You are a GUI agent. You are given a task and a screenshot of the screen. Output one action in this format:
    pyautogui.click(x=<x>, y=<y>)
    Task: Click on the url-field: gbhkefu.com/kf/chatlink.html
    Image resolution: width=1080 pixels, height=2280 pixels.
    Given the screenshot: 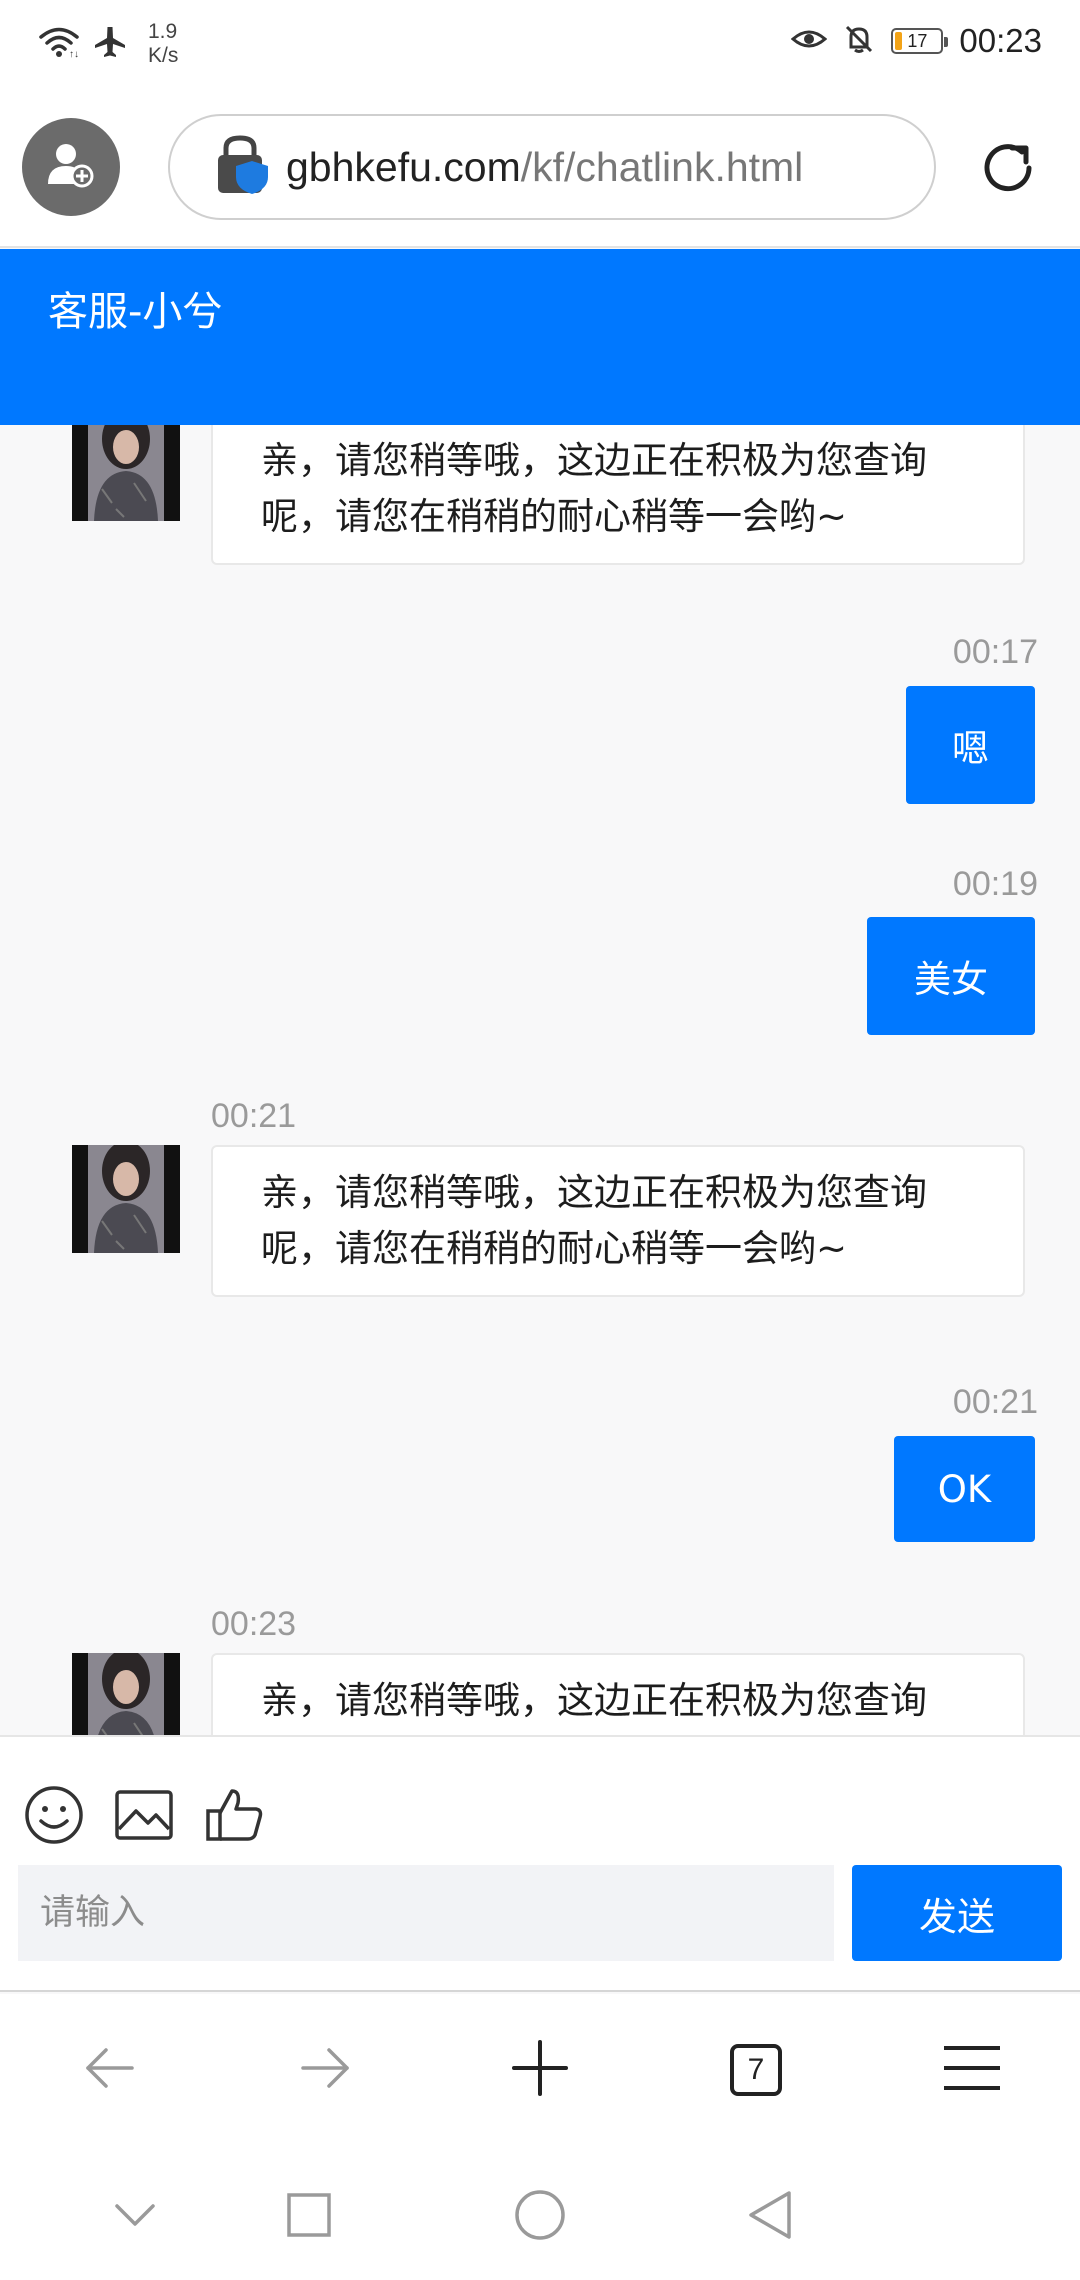 What is the action you would take?
    pyautogui.click(x=552, y=167)
    